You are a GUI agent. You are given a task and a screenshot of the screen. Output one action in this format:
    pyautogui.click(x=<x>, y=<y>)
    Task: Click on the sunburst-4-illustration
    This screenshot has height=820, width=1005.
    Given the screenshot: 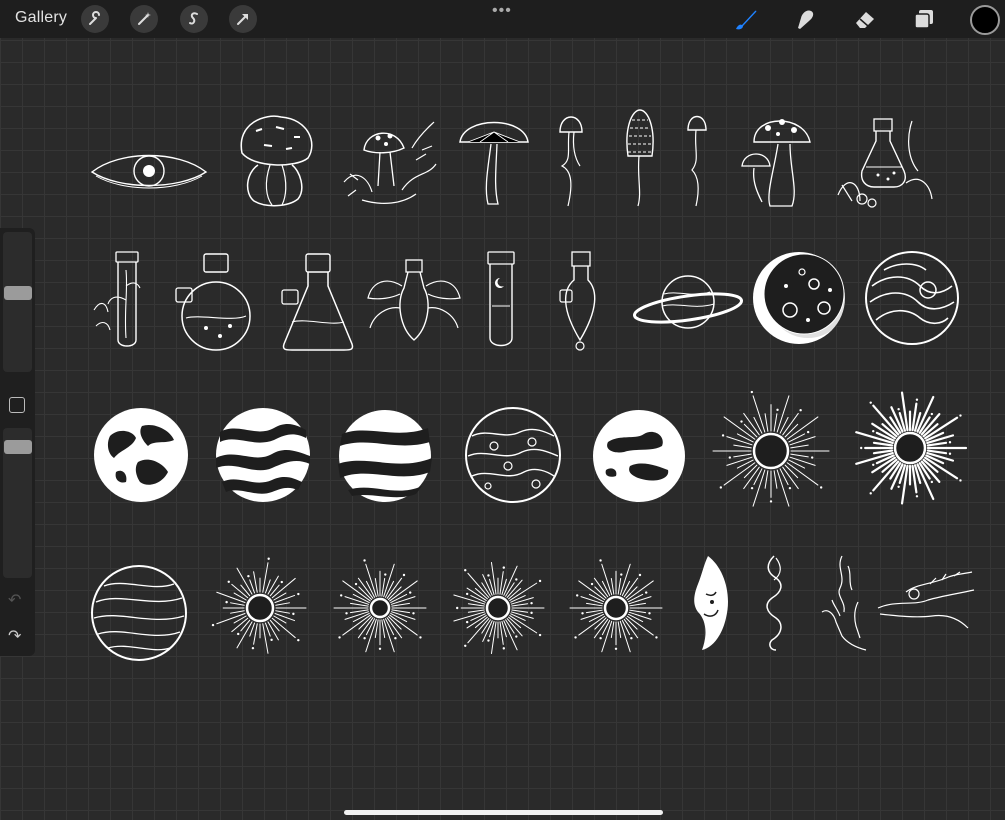 What is the action you would take?
    pyautogui.click(x=616, y=606)
    